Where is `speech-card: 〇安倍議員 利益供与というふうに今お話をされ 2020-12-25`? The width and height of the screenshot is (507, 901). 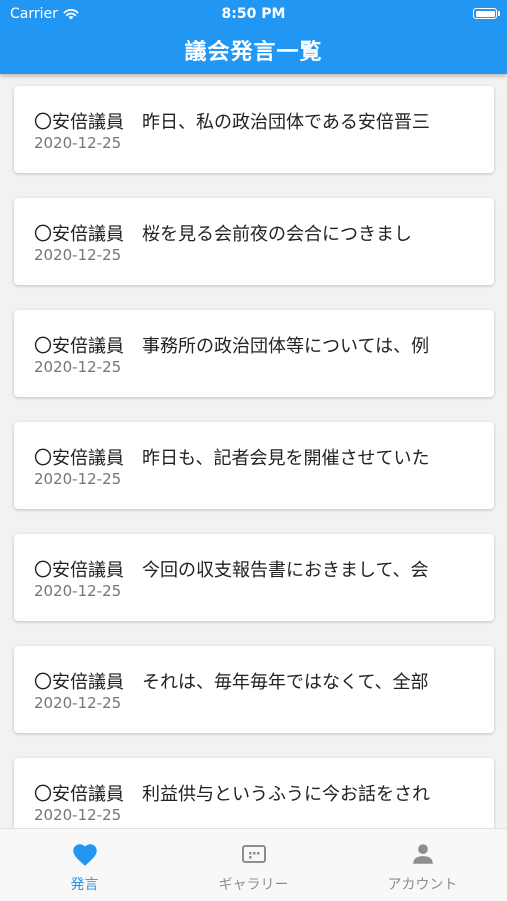
speech-card: 〇安倍議員 利益供与というふうに今お話をされ 2020-12-25 is located at coordinates (254, 793).